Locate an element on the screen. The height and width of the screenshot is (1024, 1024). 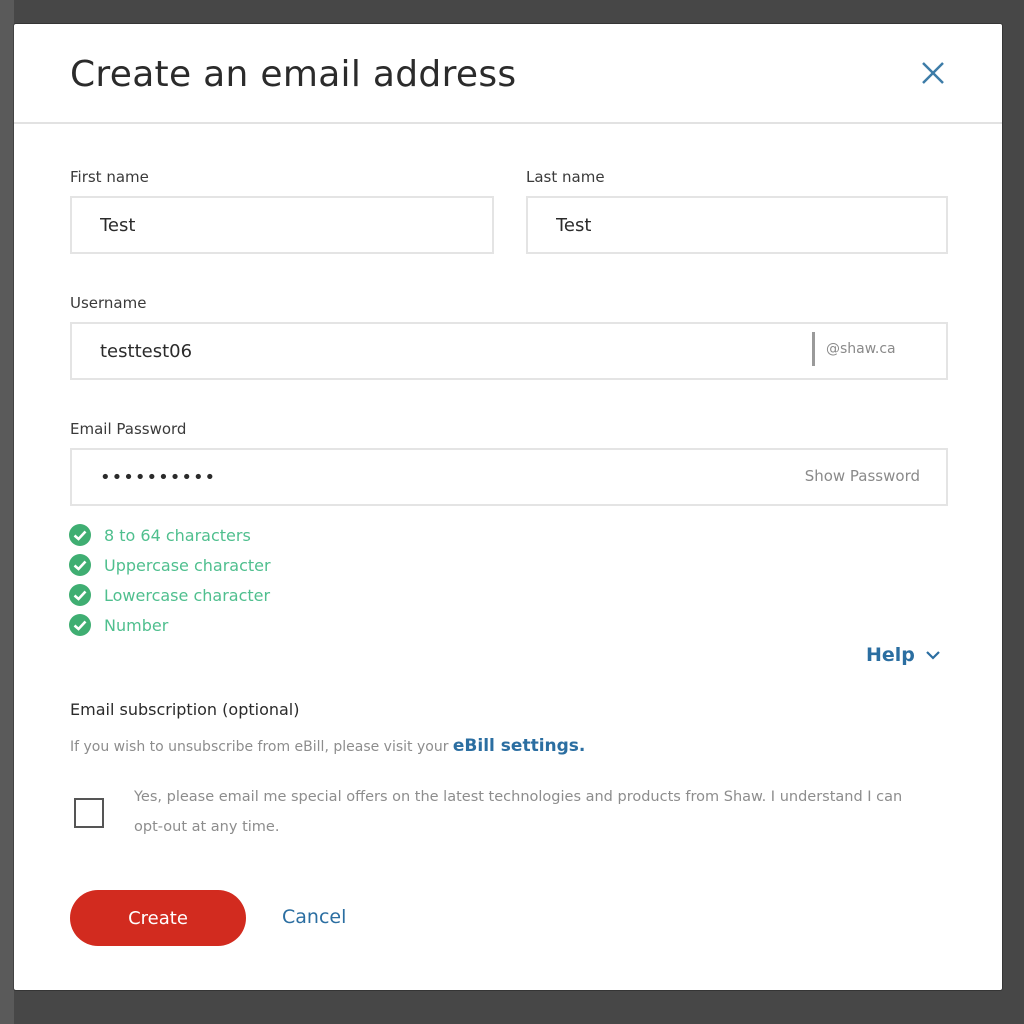
last-name-field is located at coordinates (737, 225).